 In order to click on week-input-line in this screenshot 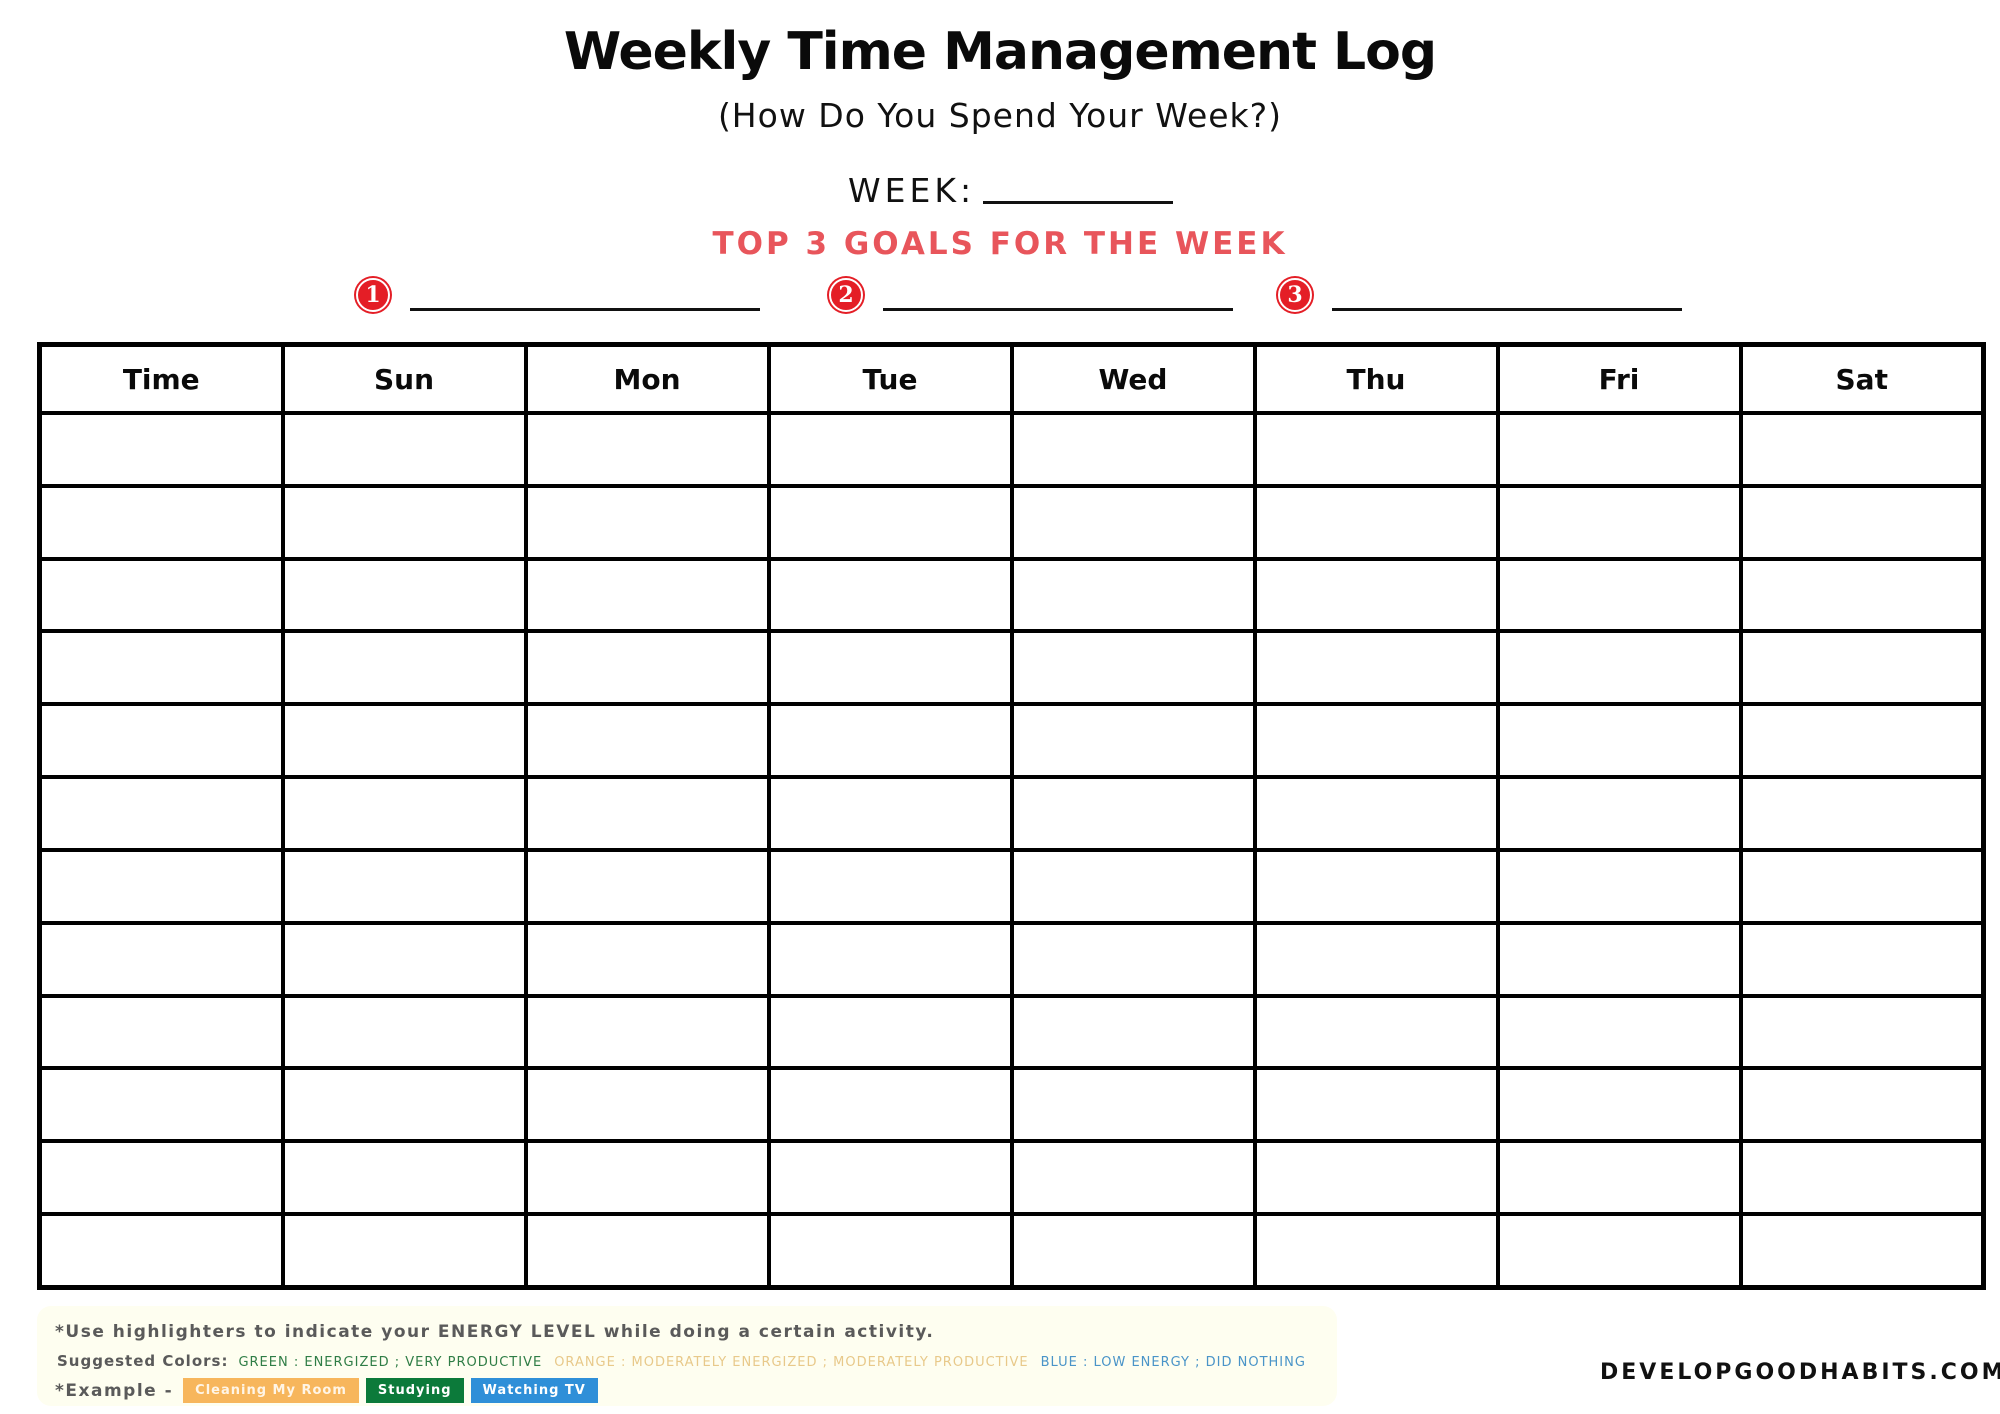, I will do `click(1078, 202)`.